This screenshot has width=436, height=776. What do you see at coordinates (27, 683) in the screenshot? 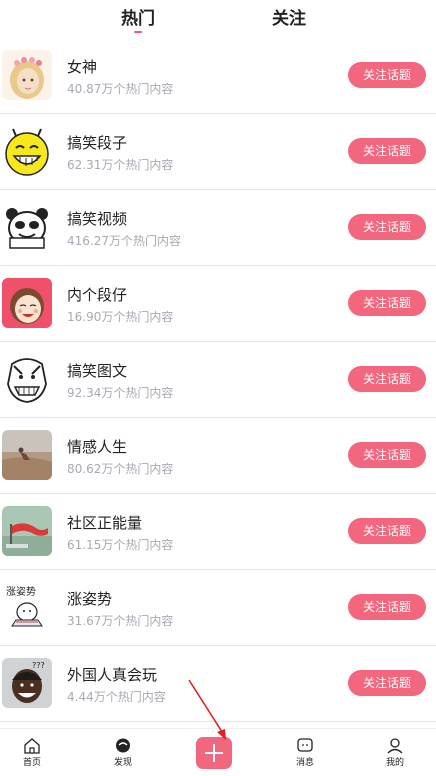
I see `man-meme-icon: ???` at bounding box center [27, 683].